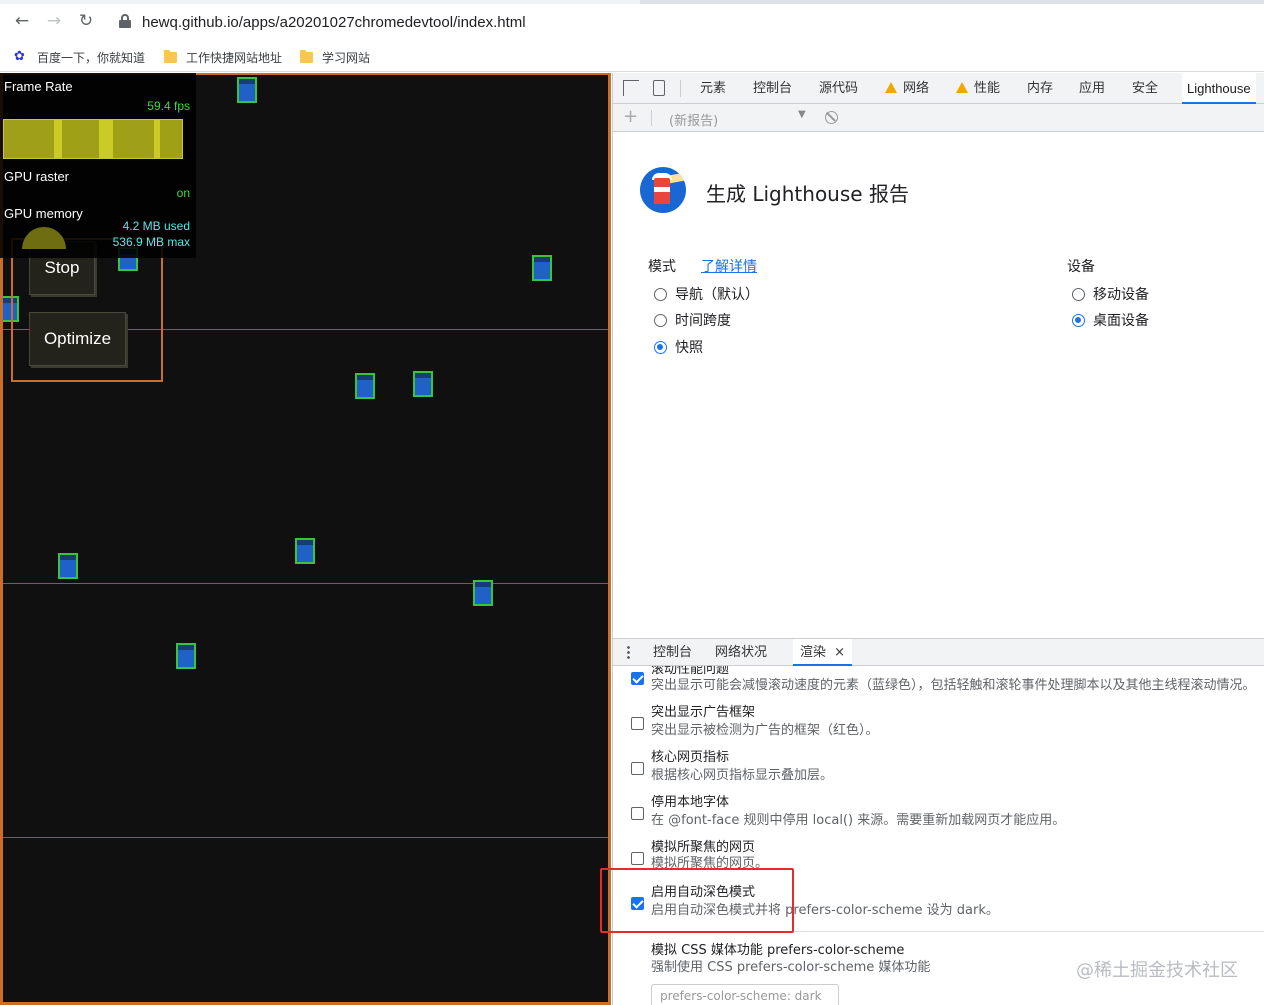  What do you see at coordinates (54, 21) in the screenshot?
I see `forward-arrow-icon: →` at bounding box center [54, 21].